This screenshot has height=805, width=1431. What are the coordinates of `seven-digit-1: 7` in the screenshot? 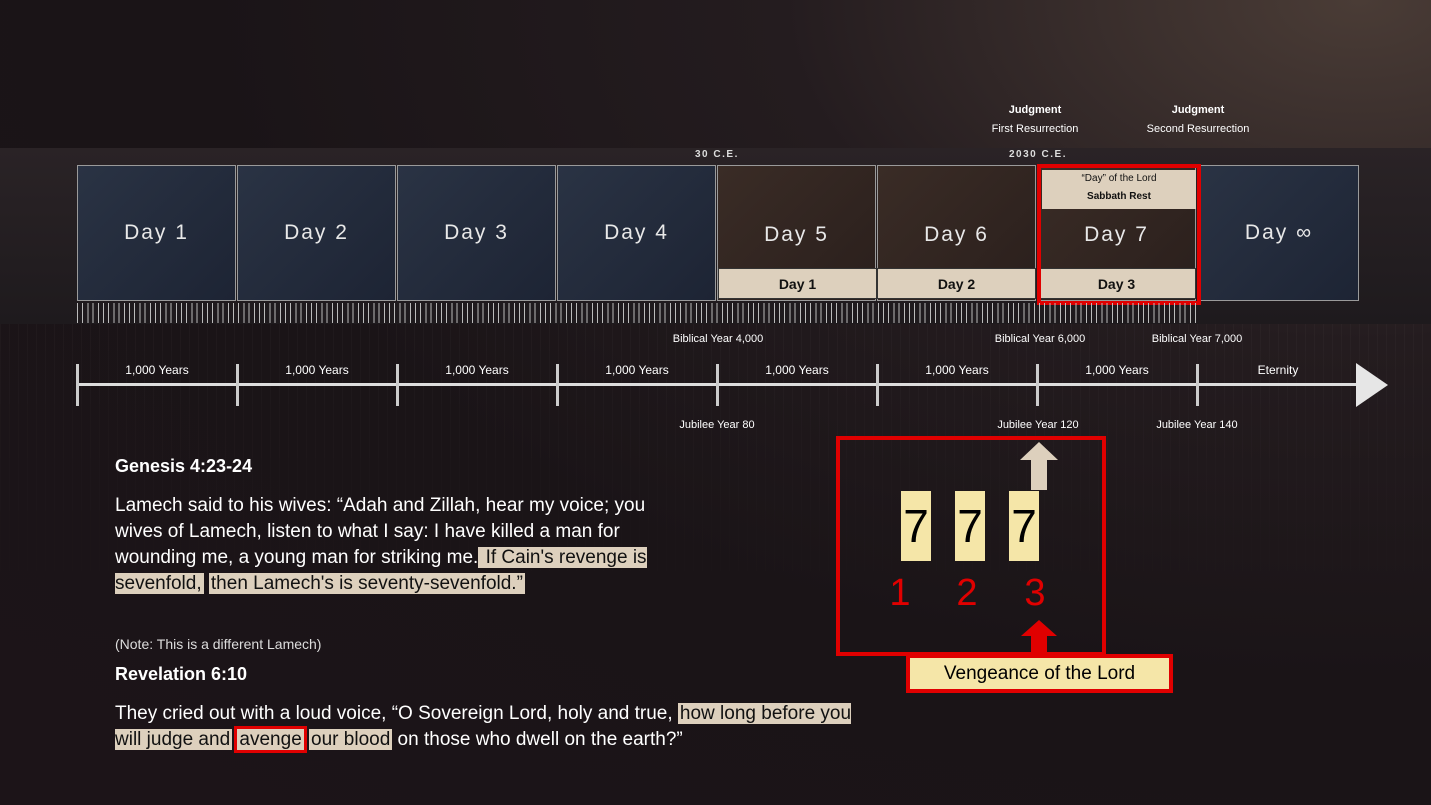 It's located at (916, 526).